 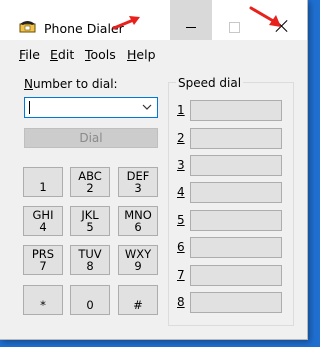 I want to click on text-caret, so click(x=29, y=107).